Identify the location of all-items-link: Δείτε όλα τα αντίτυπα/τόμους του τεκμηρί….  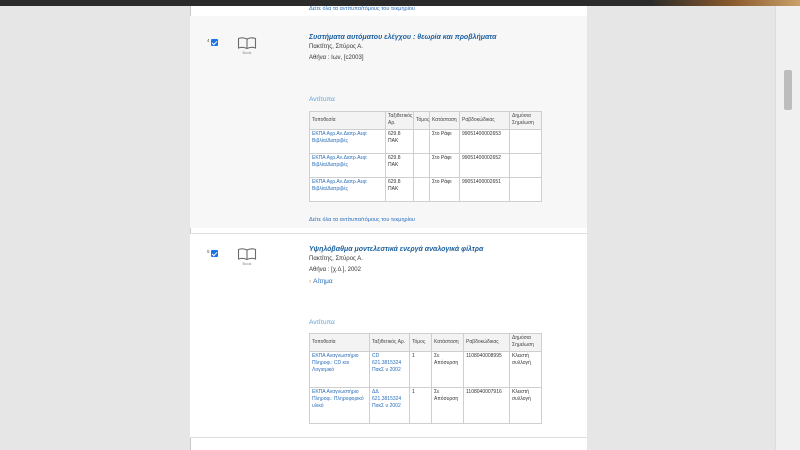
(362, 220).